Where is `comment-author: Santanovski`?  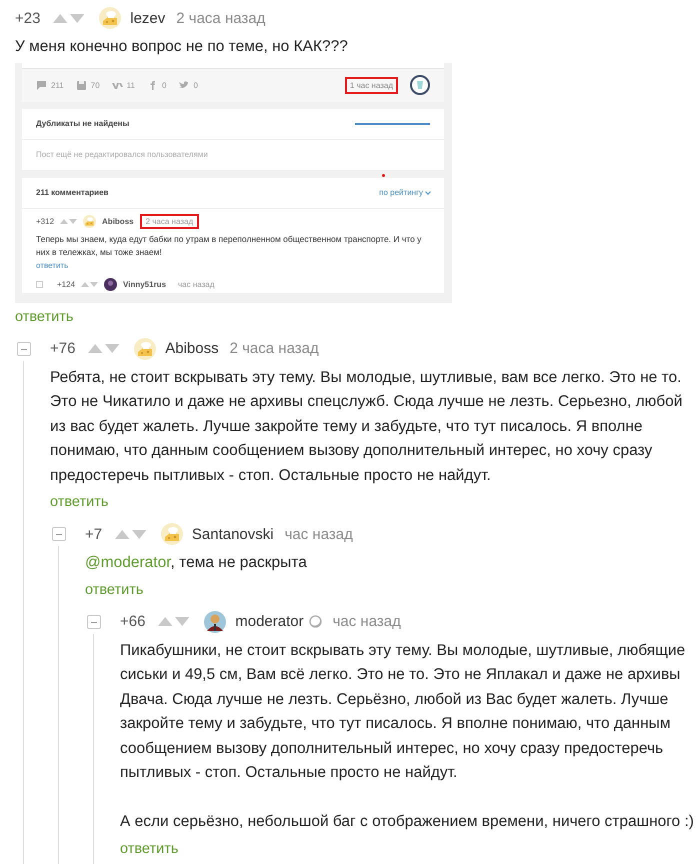
comment-author: Santanovski is located at coordinates (233, 534).